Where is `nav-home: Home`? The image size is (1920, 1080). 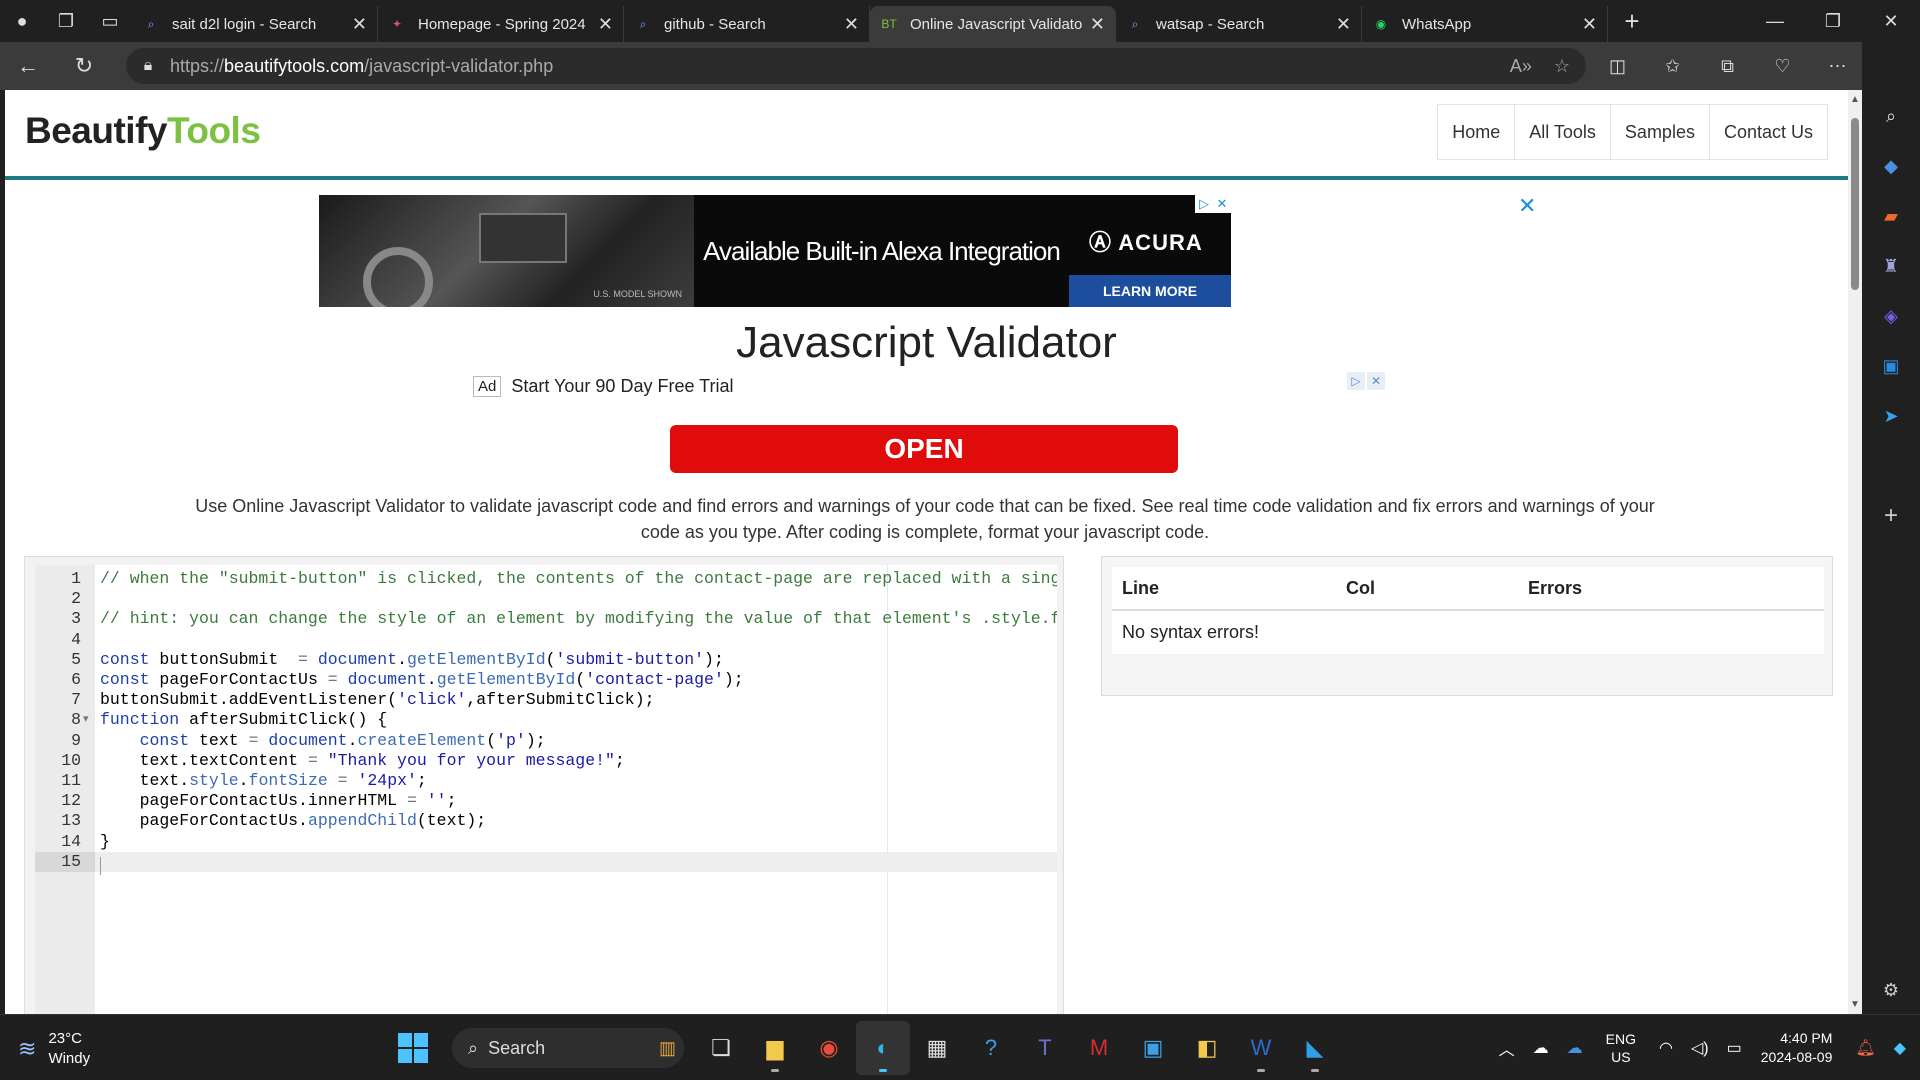 nav-home: Home is located at coordinates (1476, 132).